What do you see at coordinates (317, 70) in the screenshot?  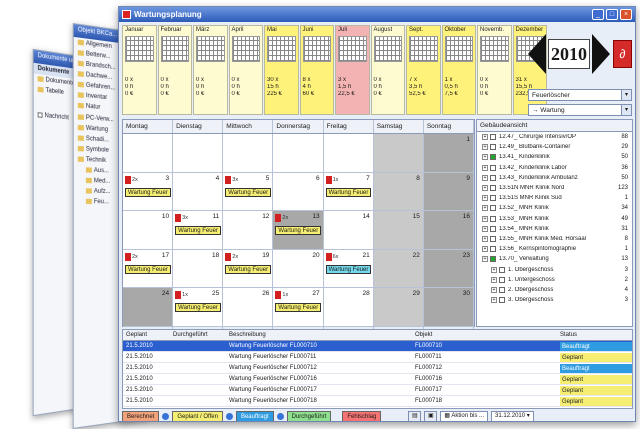 I see `month-tile: Juni 8 x4 h 60 €` at bounding box center [317, 70].